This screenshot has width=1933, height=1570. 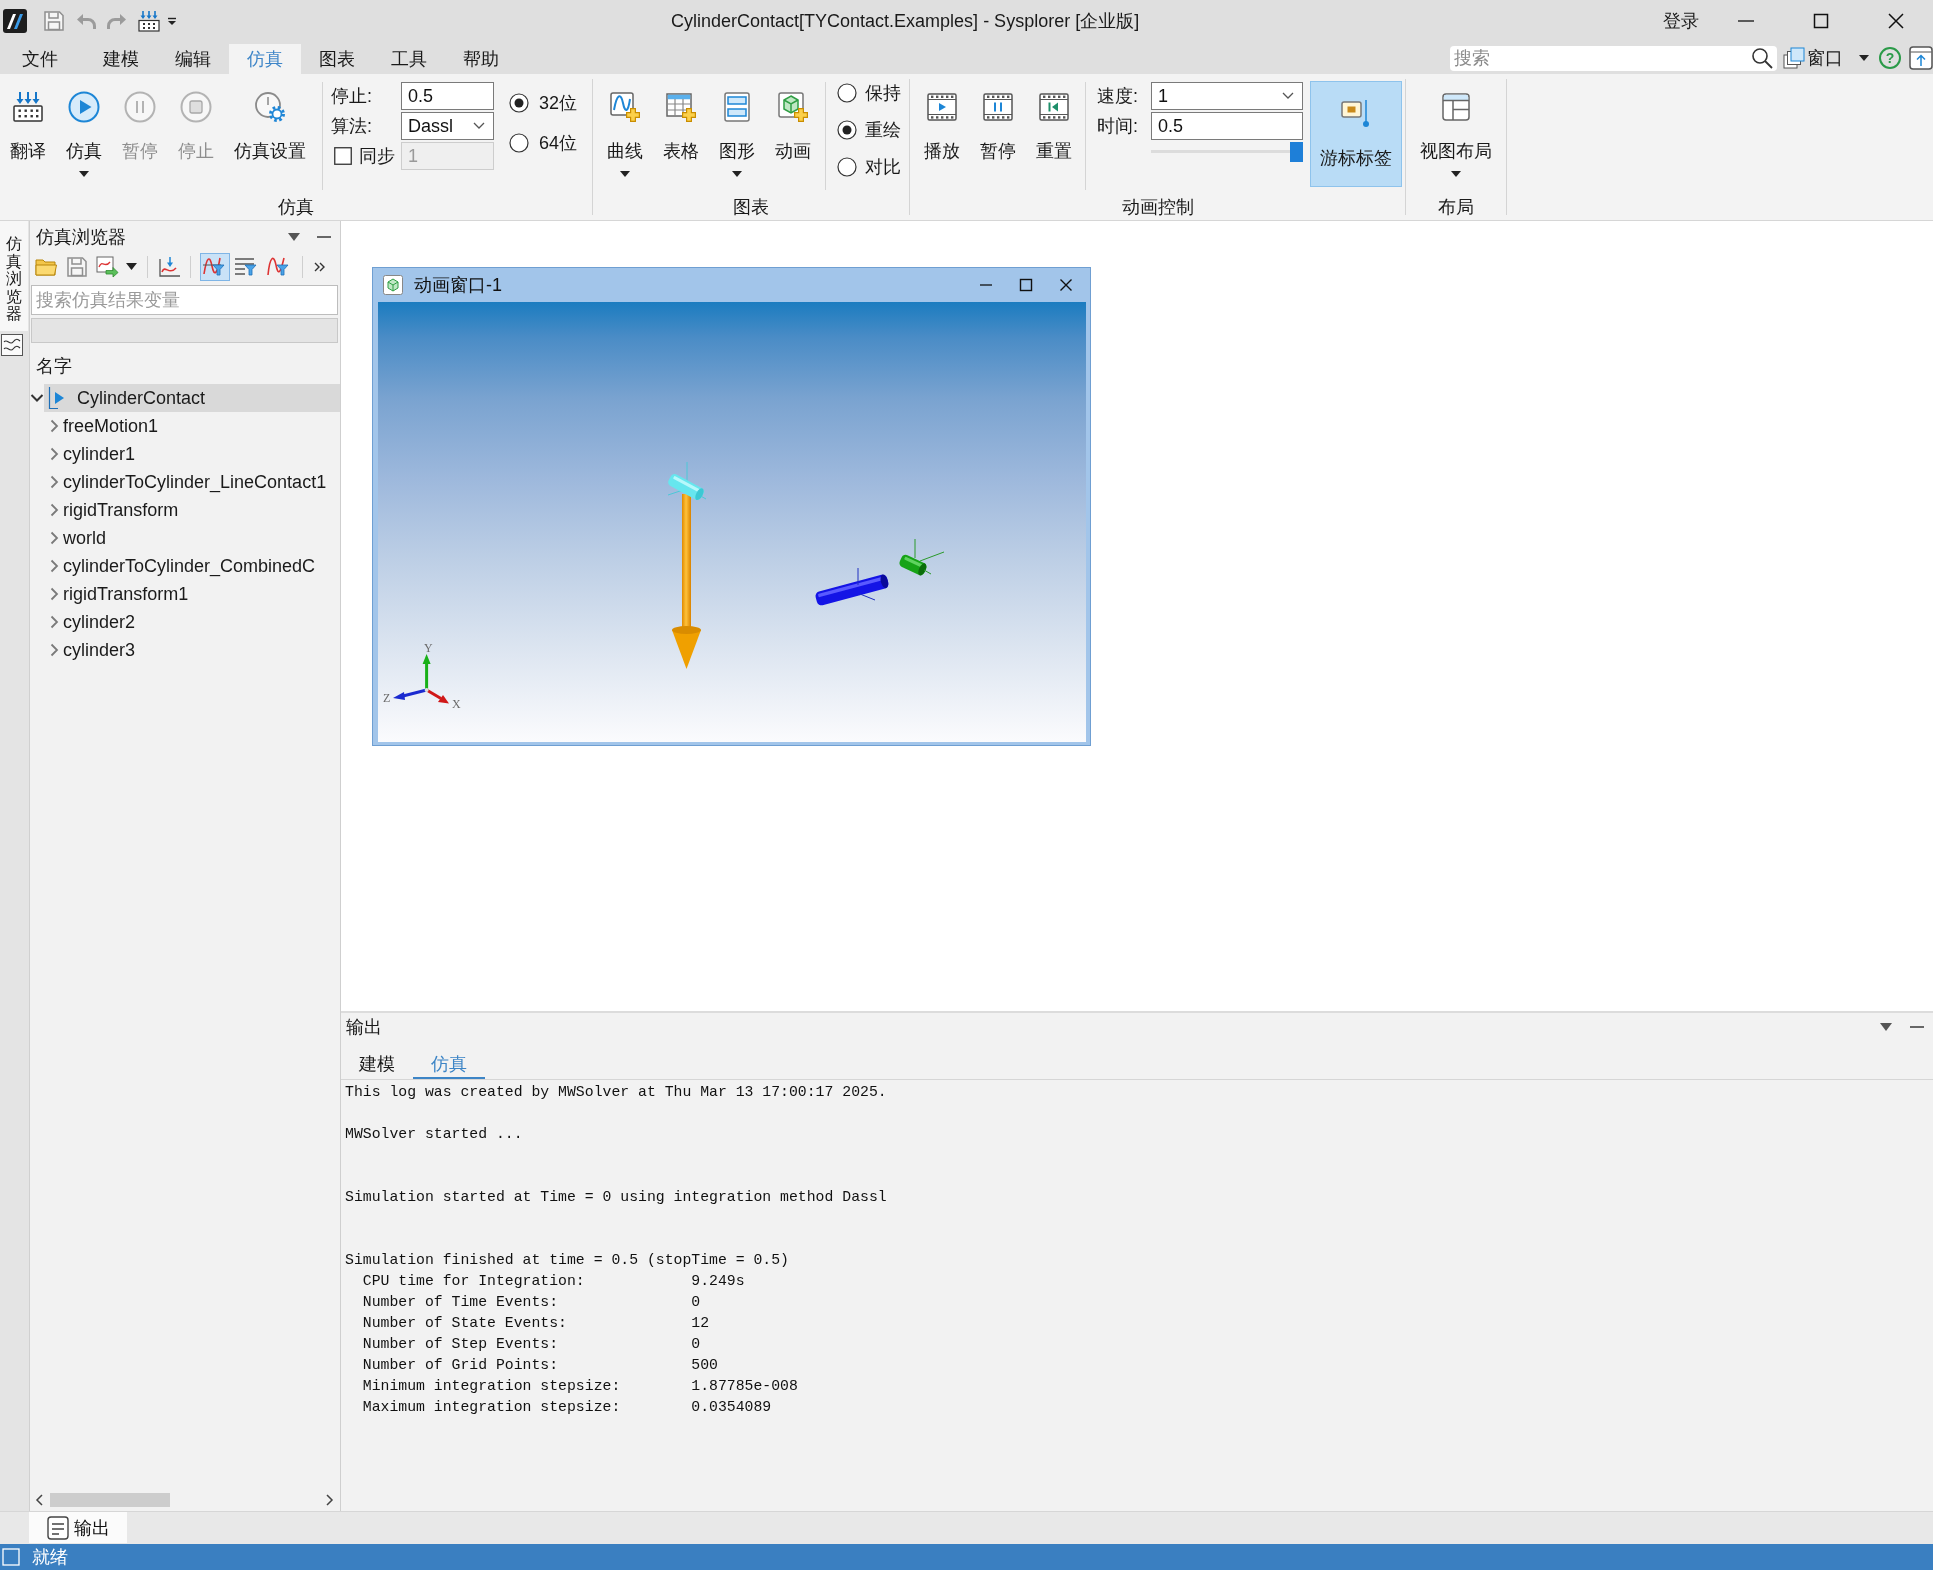 I want to click on search-field: 搜索仿真结果变量, so click(x=184, y=300).